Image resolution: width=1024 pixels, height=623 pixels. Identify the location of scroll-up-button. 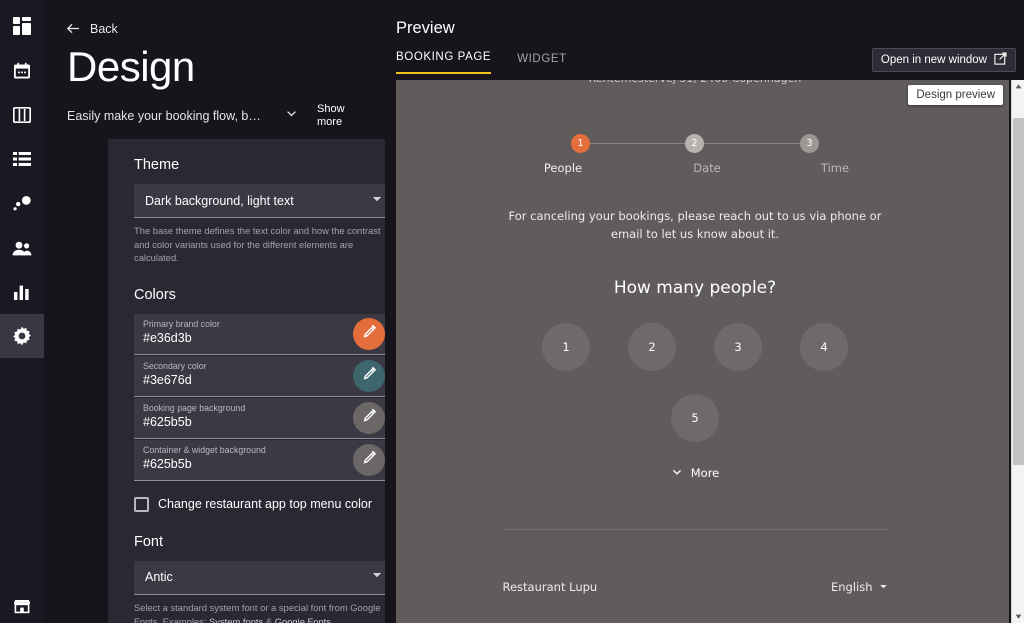
(1018, 86).